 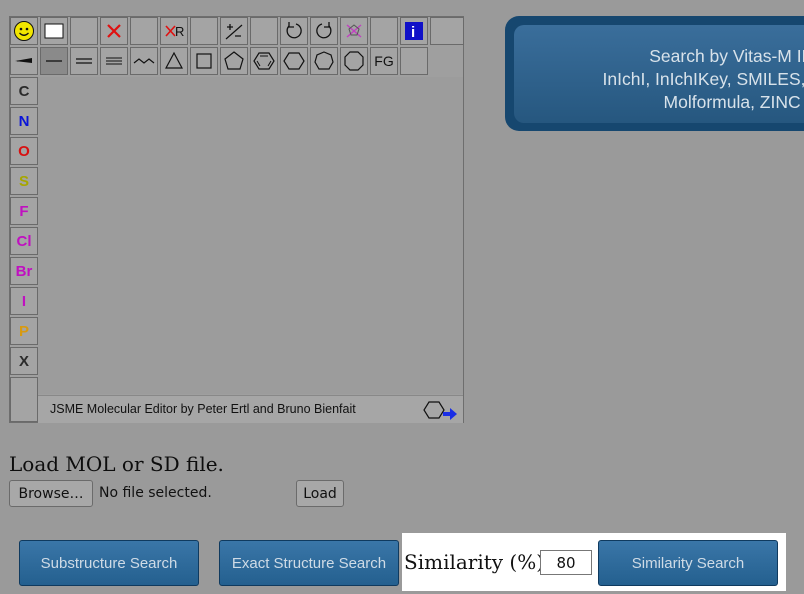 I want to click on ring6-icon, so click(x=294, y=61).